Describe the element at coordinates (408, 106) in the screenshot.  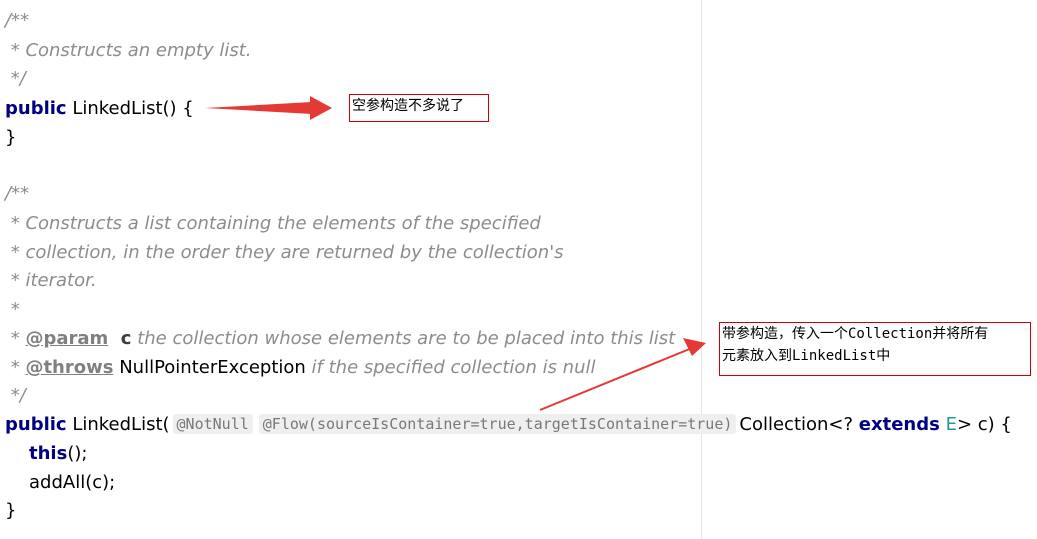
I see `empty-ctor-note-text: 空参构造不多说了` at that location.